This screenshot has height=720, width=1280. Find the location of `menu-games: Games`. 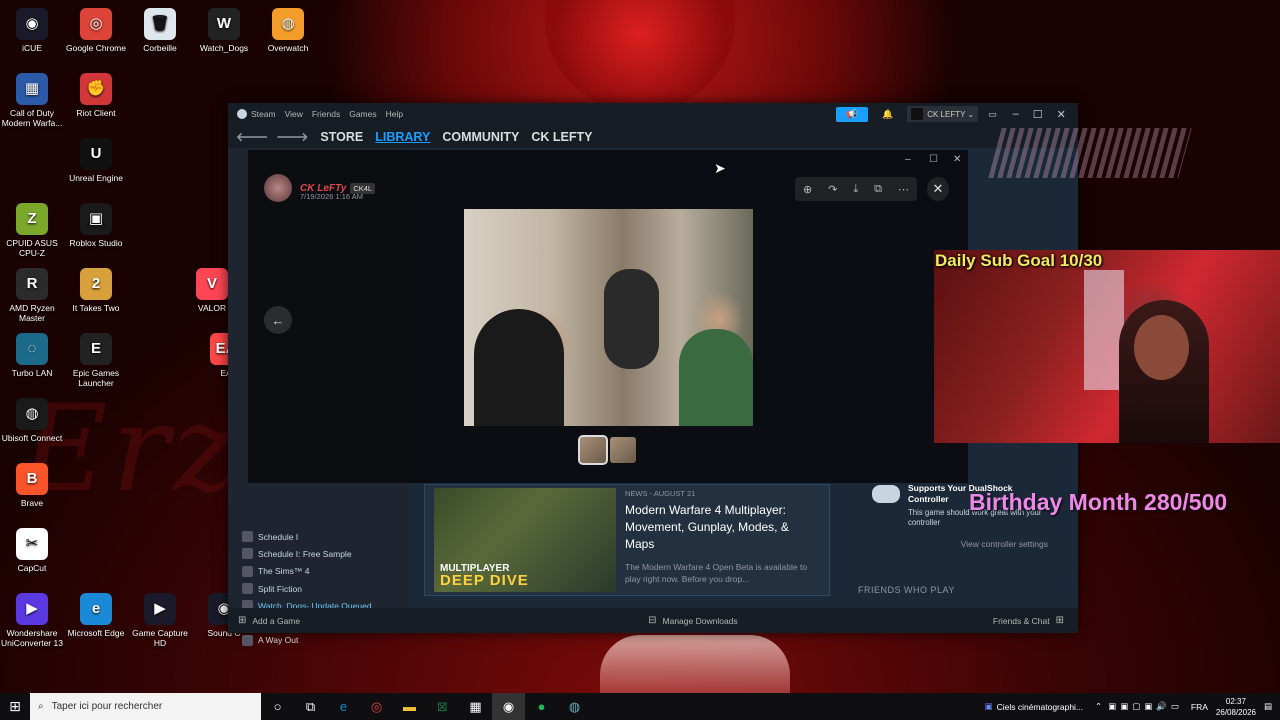

menu-games: Games is located at coordinates (362, 114).